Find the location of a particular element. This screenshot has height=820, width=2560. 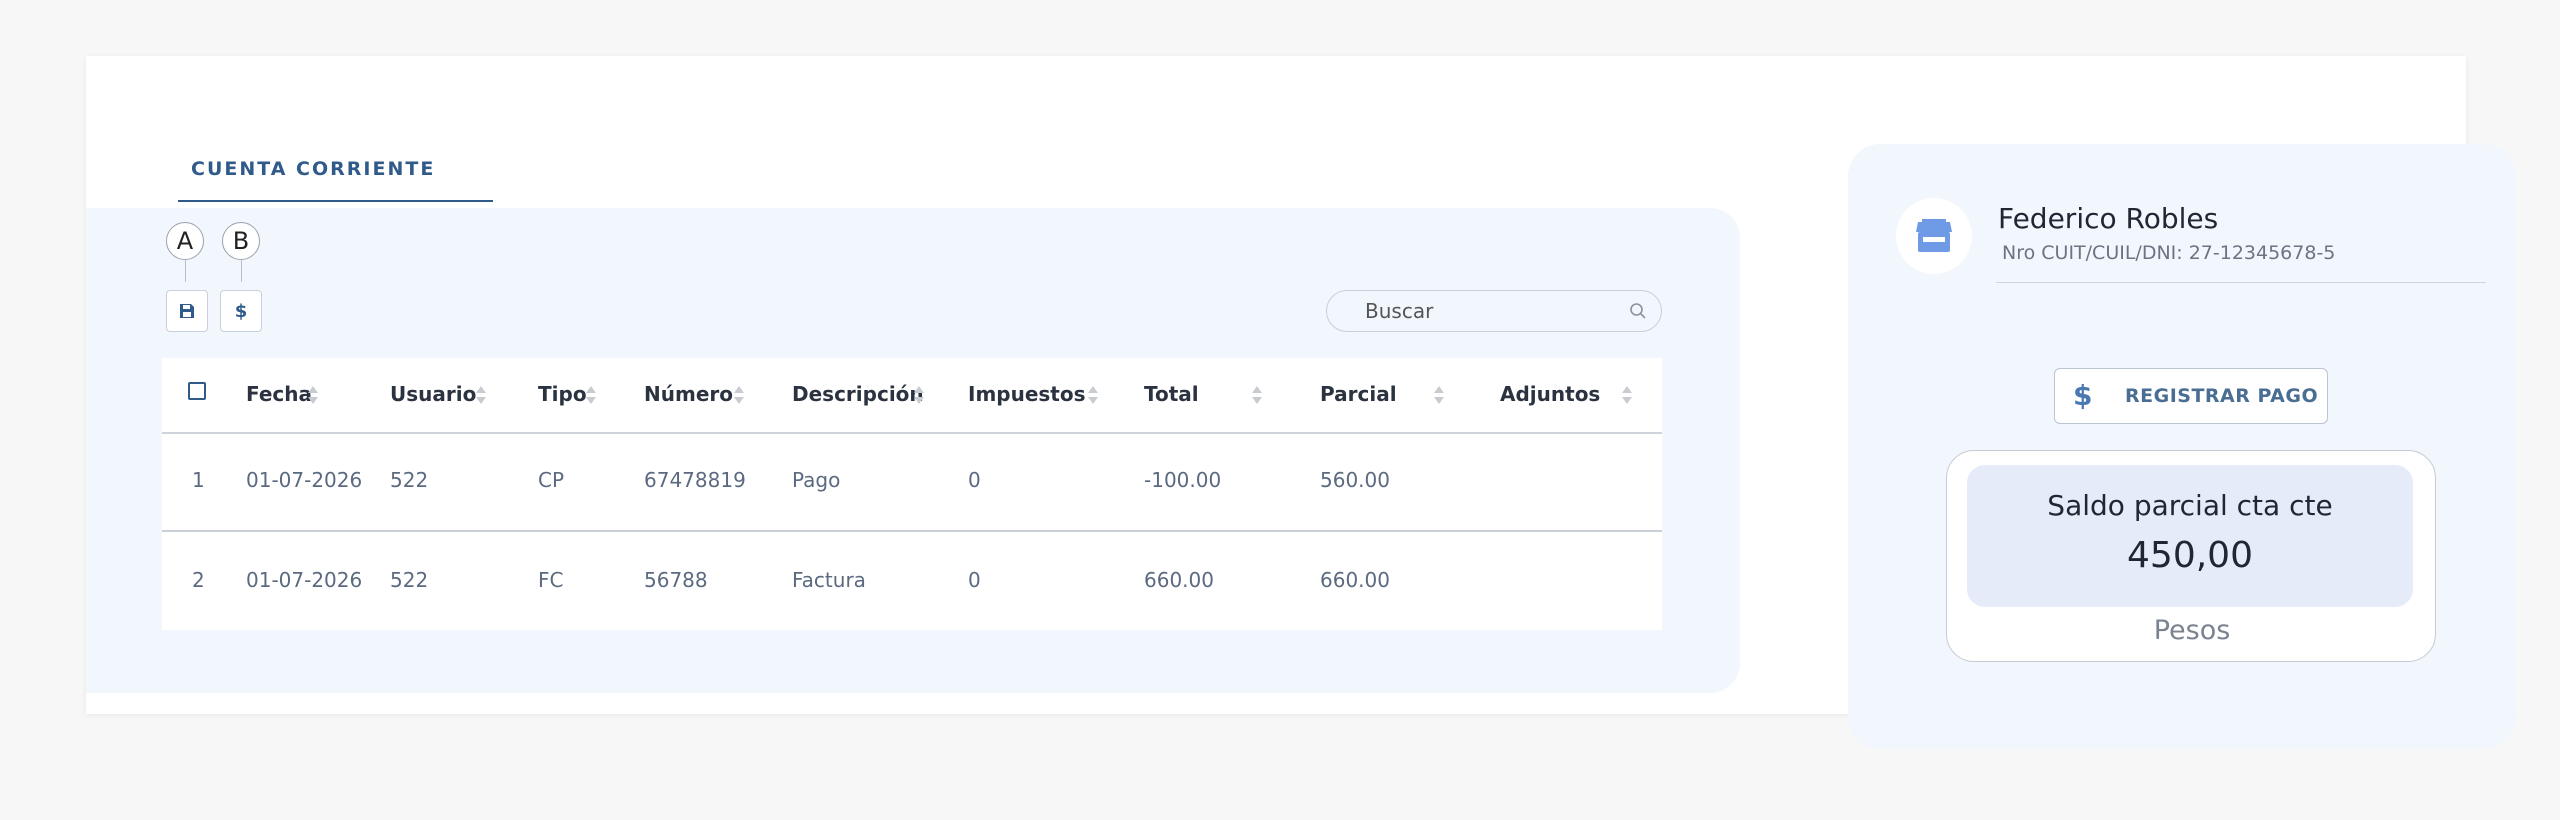

store-icon is located at coordinates (1934, 235).